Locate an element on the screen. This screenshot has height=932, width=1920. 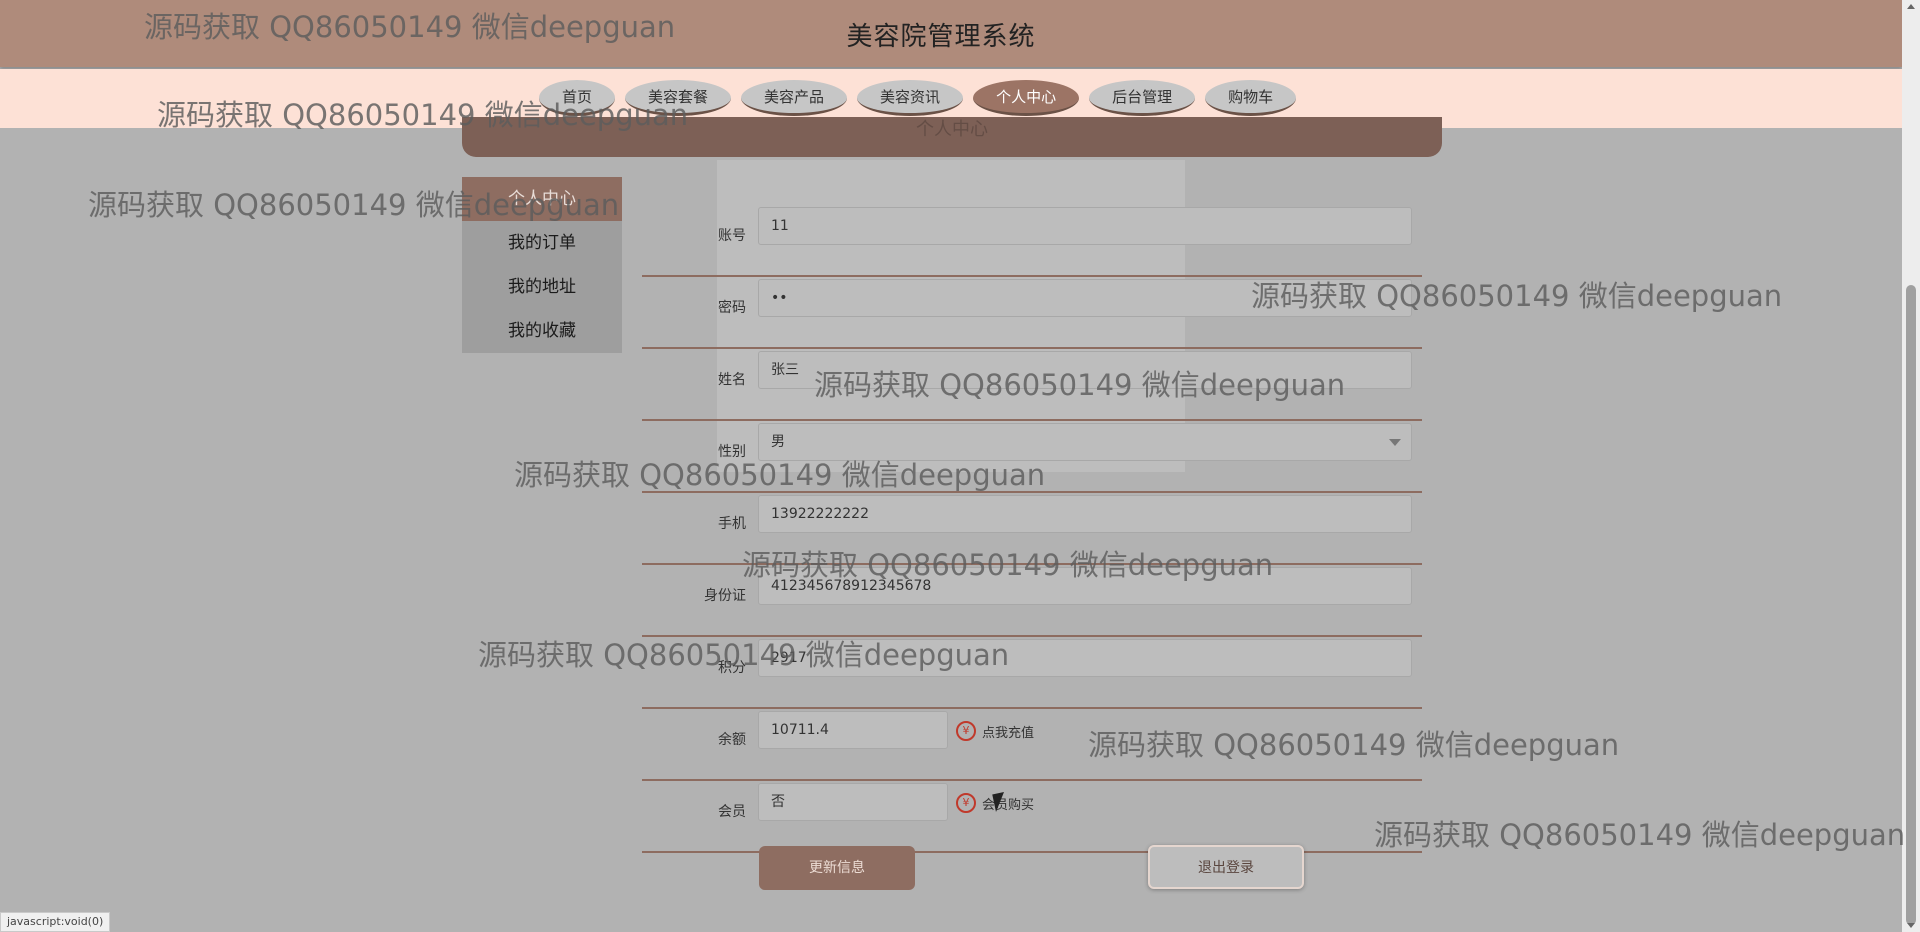
recharge-label: 点我充值 is located at coordinates (1008, 733).